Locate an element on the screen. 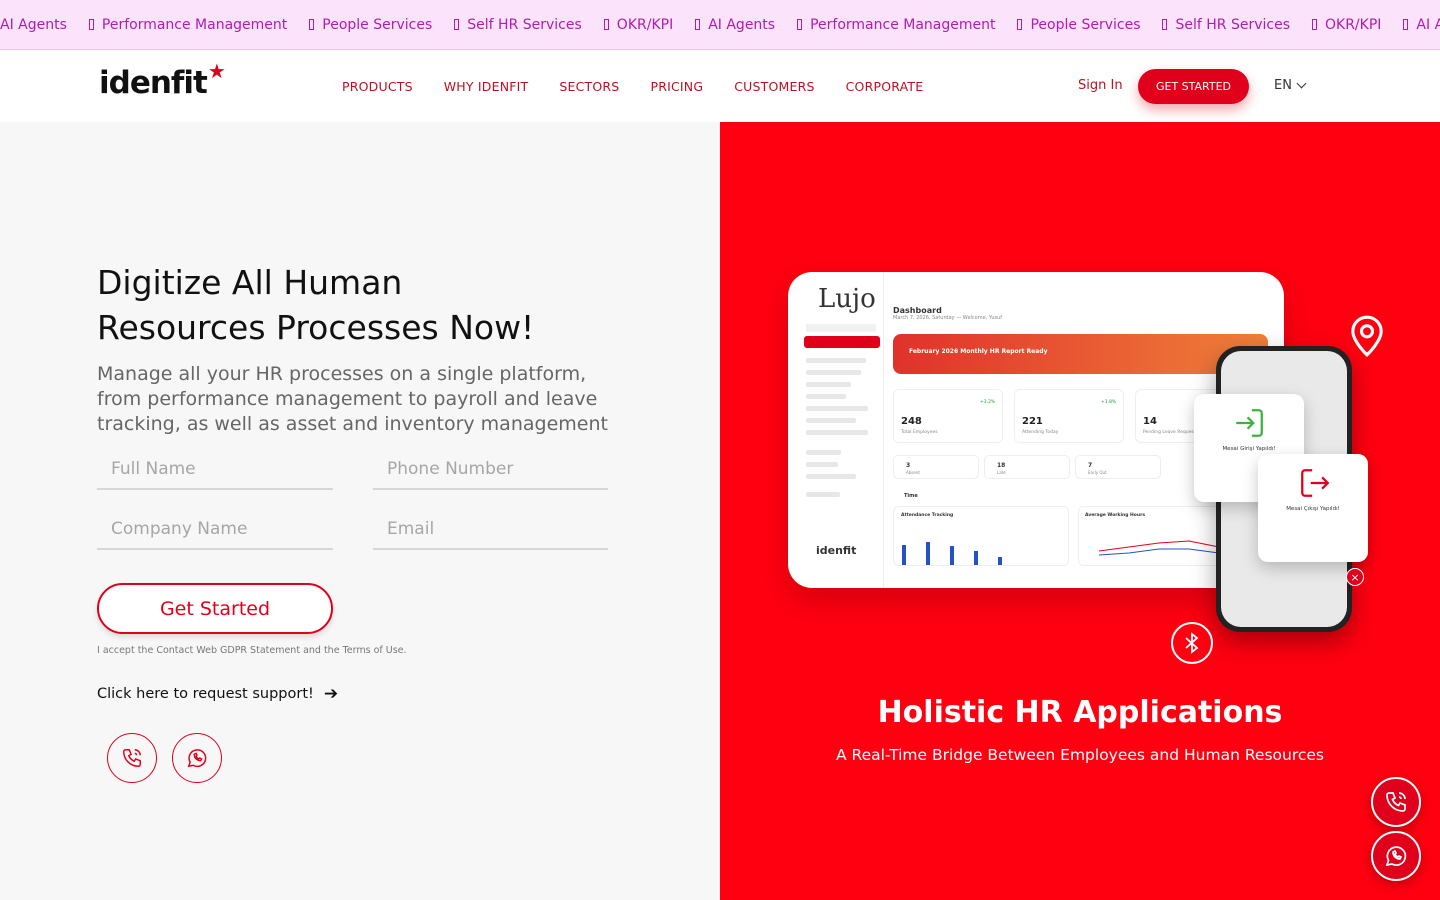  attendance-bars is located at coordinates (952, 553).